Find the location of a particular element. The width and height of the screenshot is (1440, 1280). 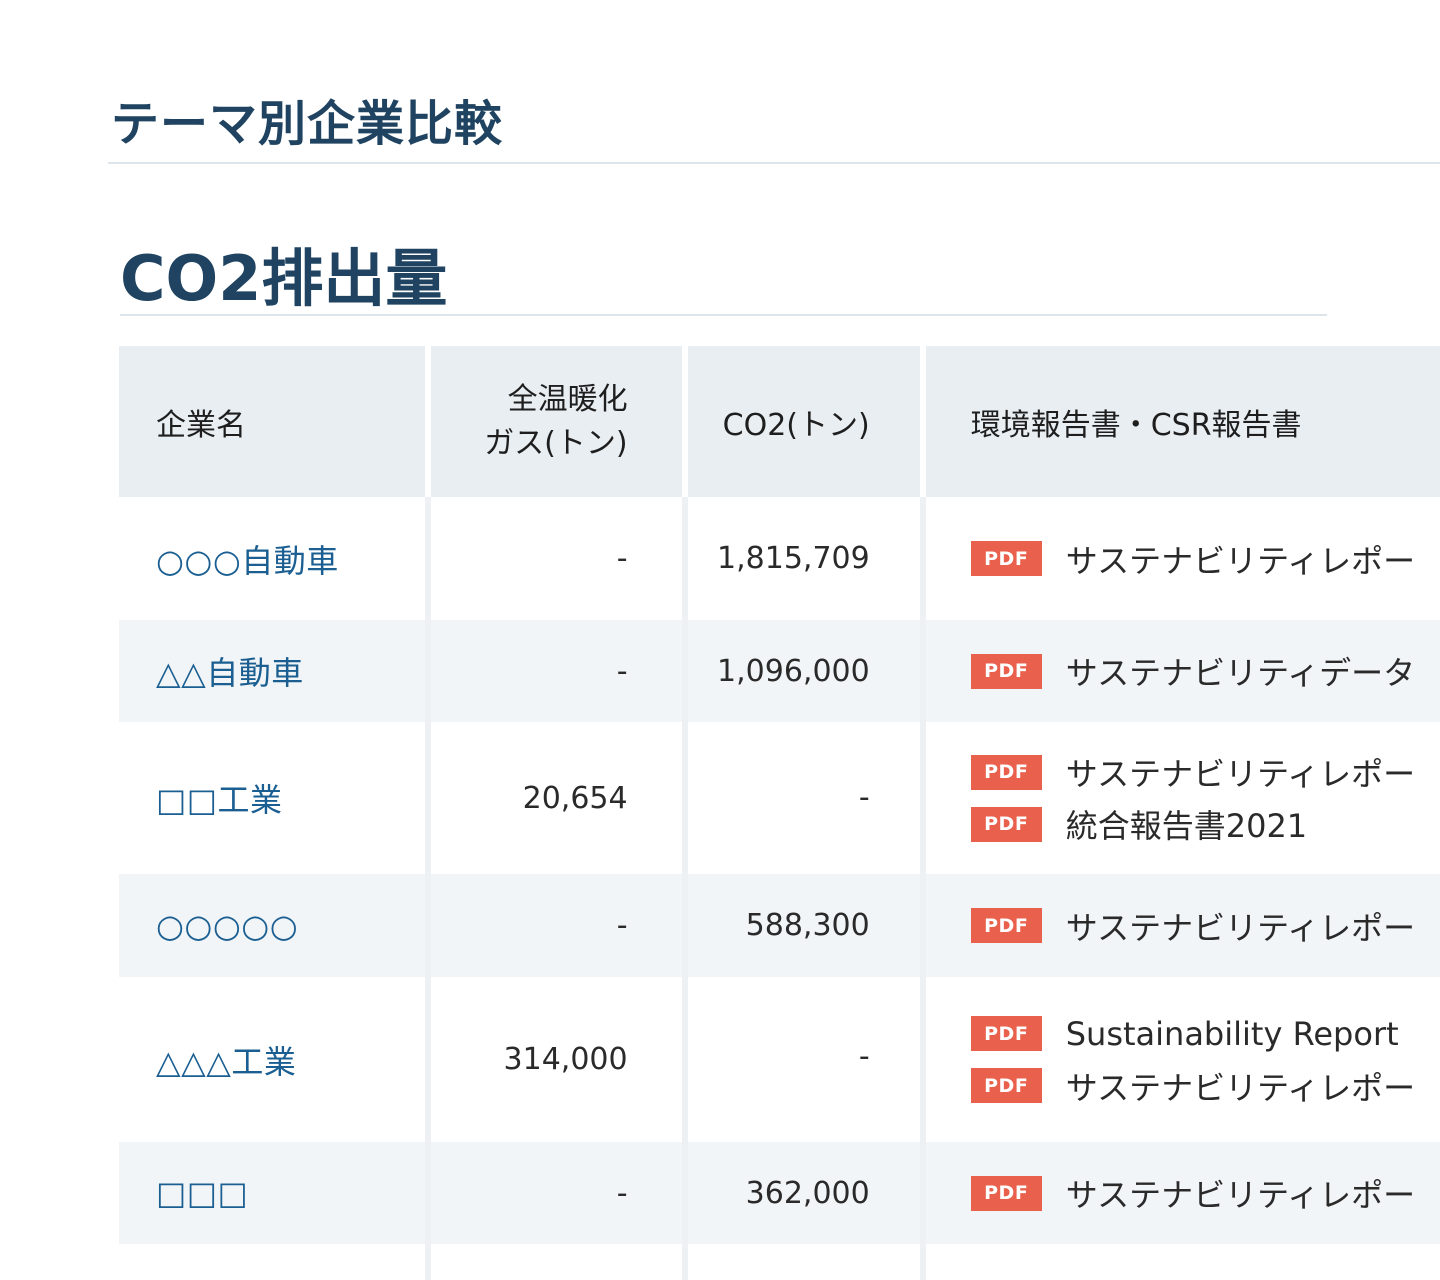

co2-value: 1,096,000 is located at coordinates (793, 671).